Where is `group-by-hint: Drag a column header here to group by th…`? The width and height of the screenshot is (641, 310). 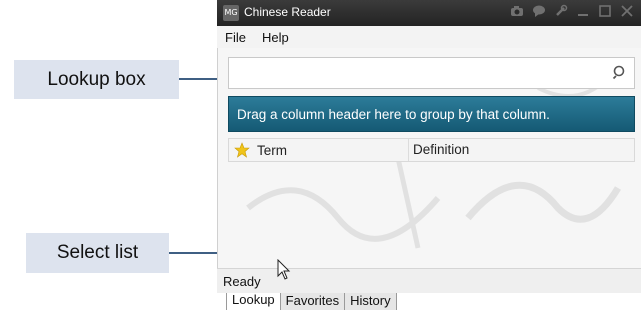 group-by-hint: Drag a column header here to group by th… is located at coordinates (393, 114).